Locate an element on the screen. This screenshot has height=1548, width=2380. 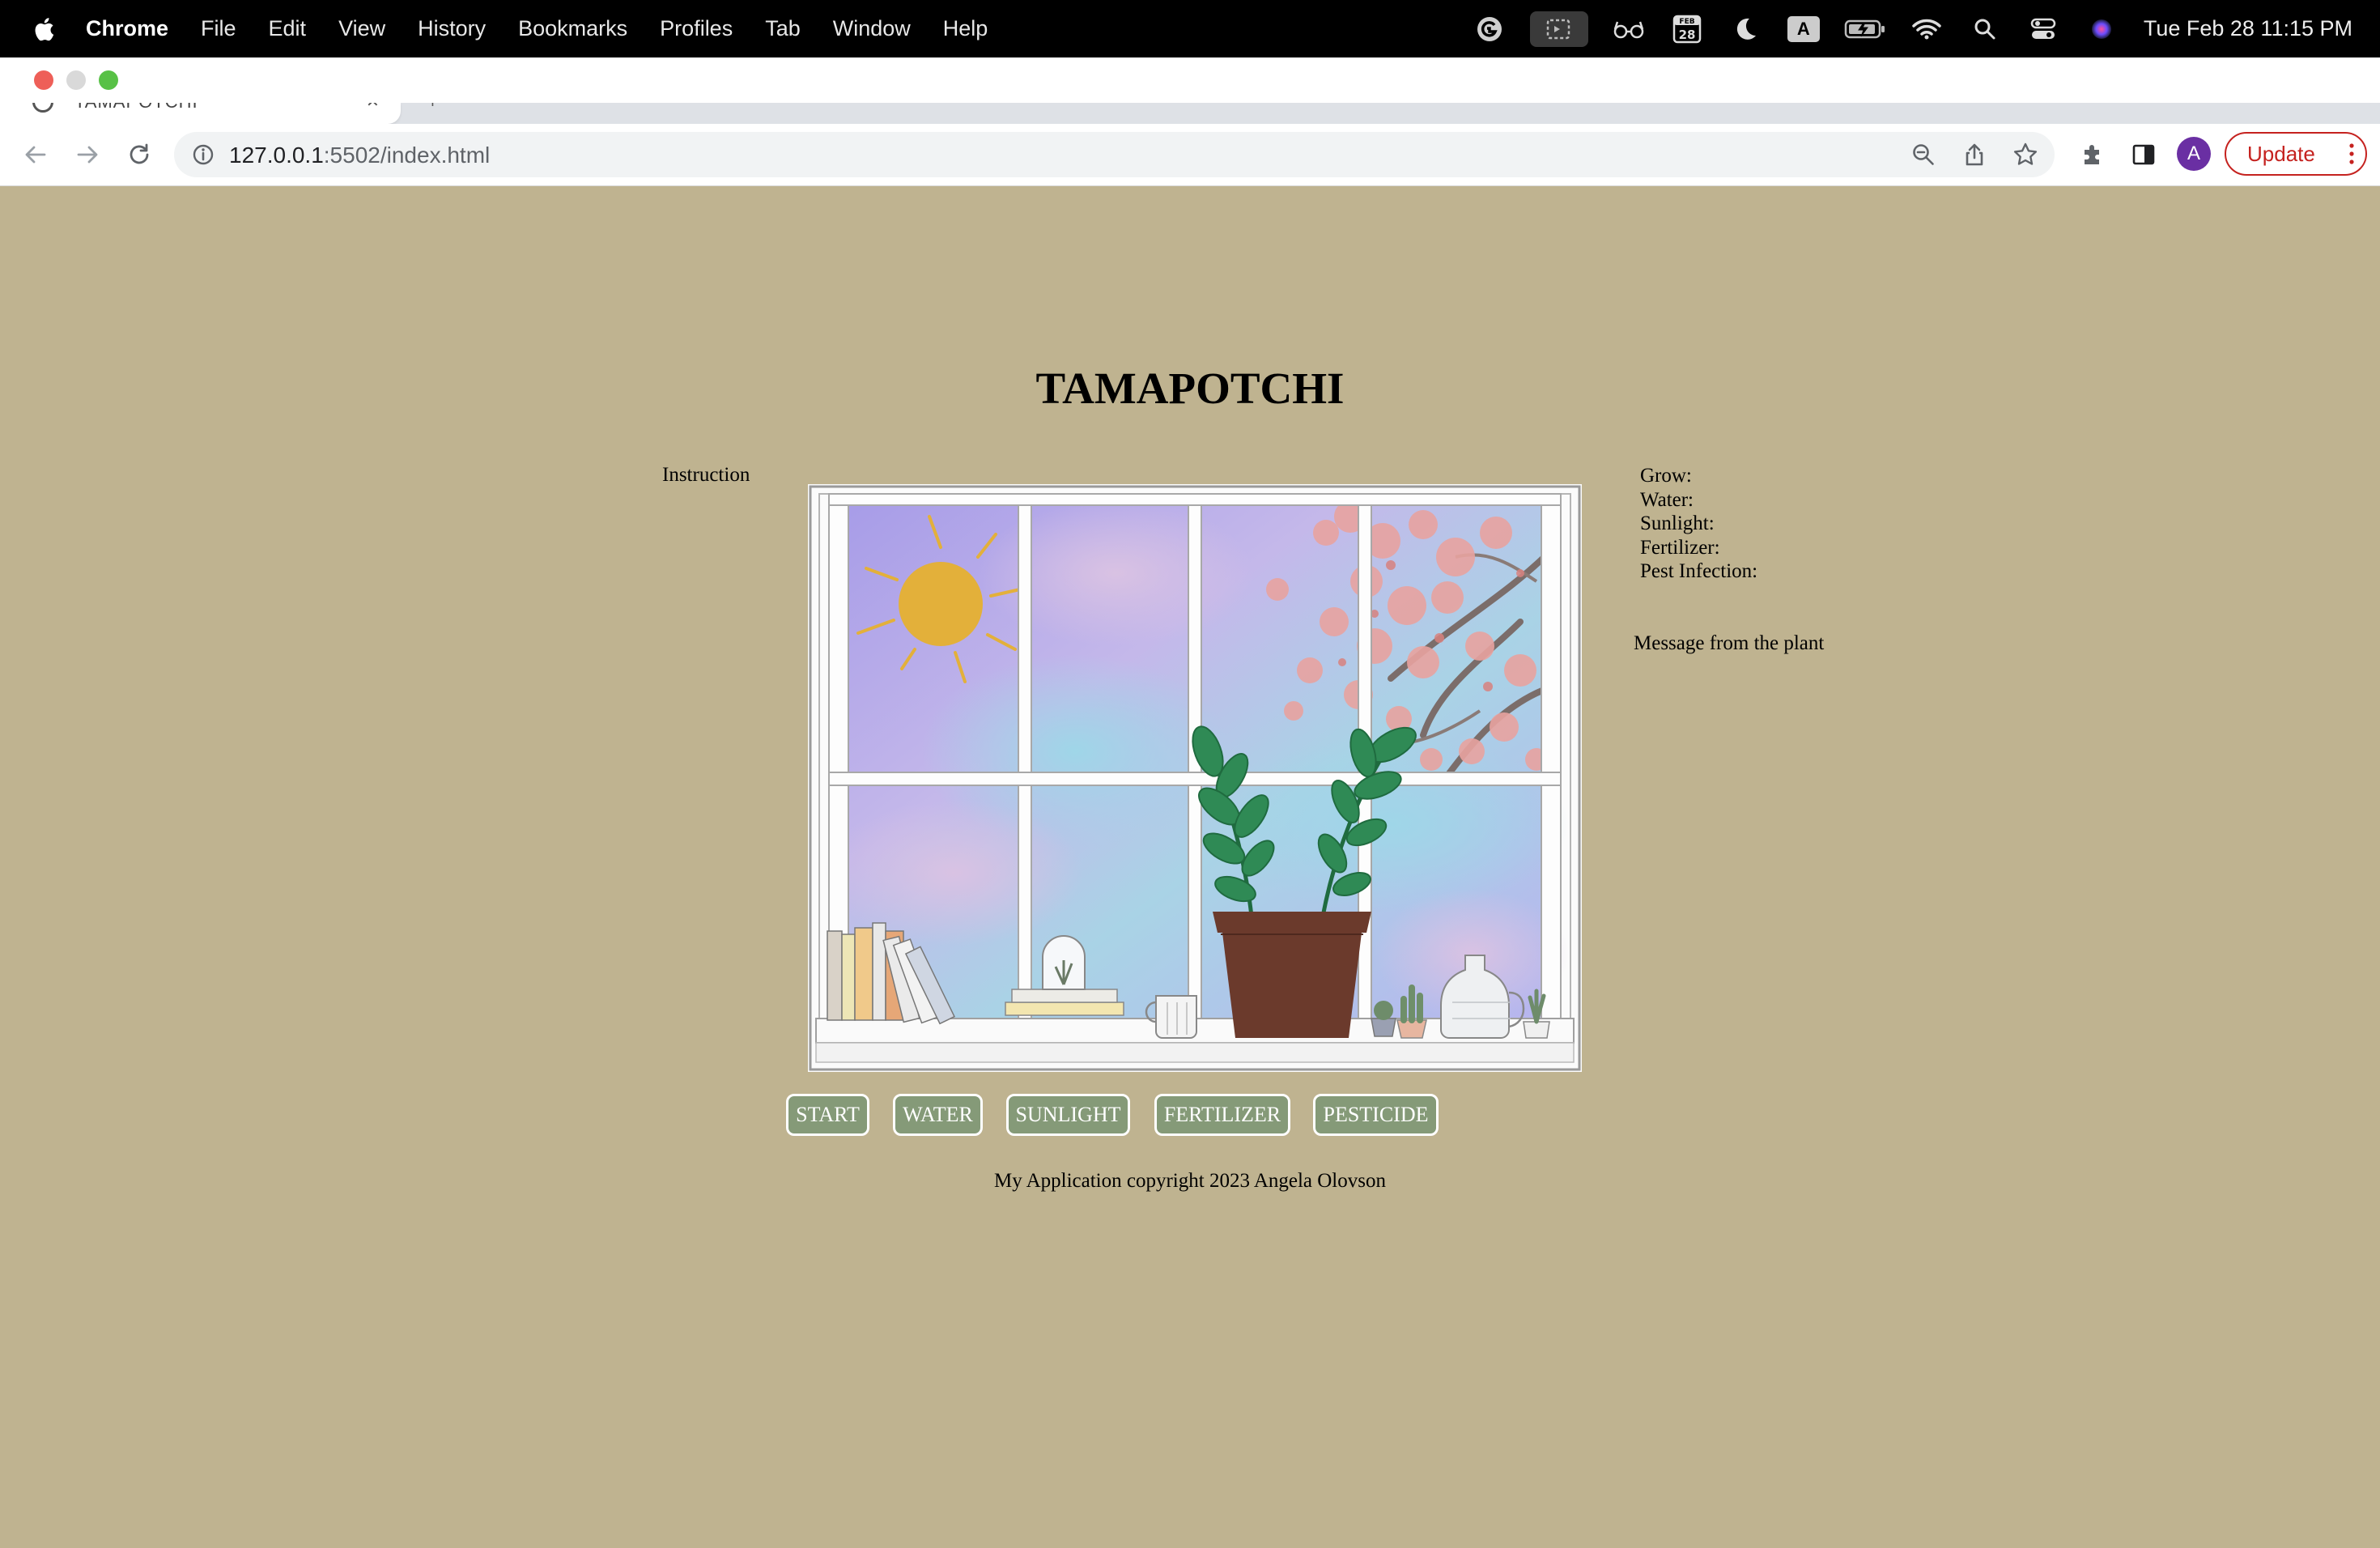
calendar-icon: FEB 28 is located at coordinates (1687, 29).